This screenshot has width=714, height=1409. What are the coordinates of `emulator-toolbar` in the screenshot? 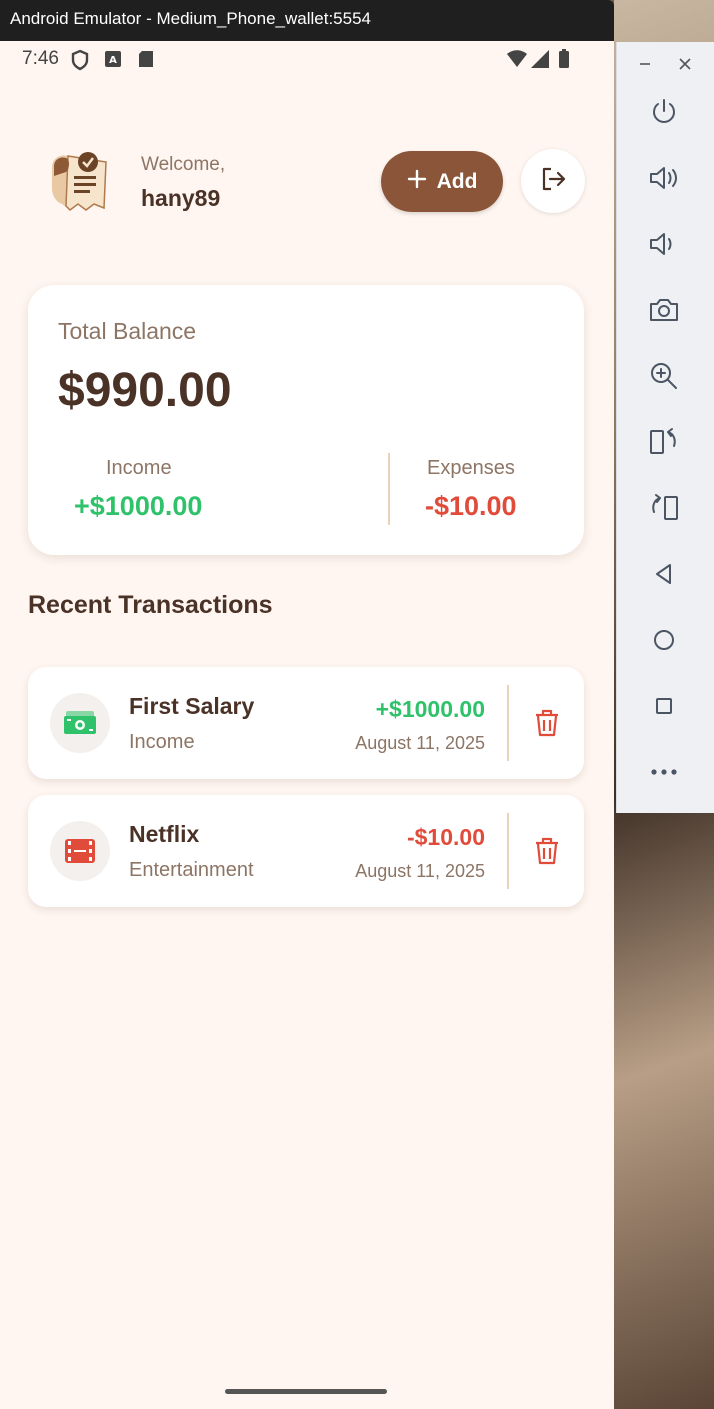 It's located at (665, 427).